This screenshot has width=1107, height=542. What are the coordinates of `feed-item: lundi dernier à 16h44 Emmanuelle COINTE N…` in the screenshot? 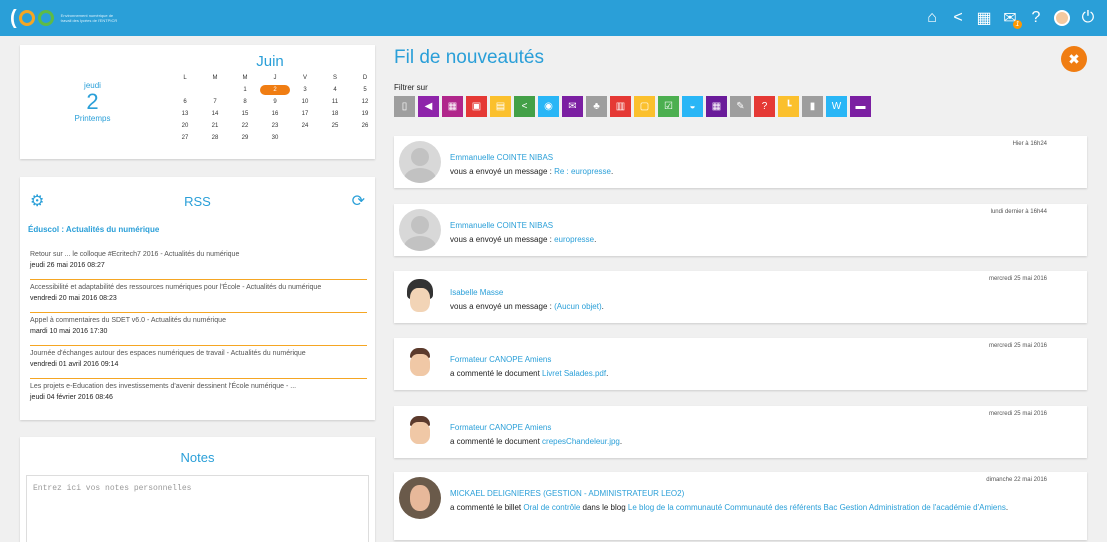 It's located at (740, 230).